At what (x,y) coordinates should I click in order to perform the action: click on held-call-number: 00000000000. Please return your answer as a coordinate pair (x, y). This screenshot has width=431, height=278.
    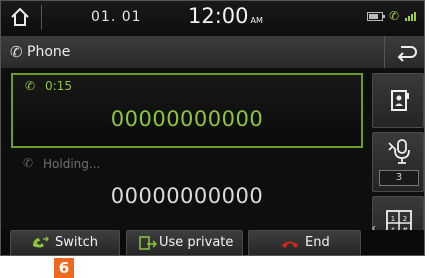
    Looking at the image, I should click on (187, 196).